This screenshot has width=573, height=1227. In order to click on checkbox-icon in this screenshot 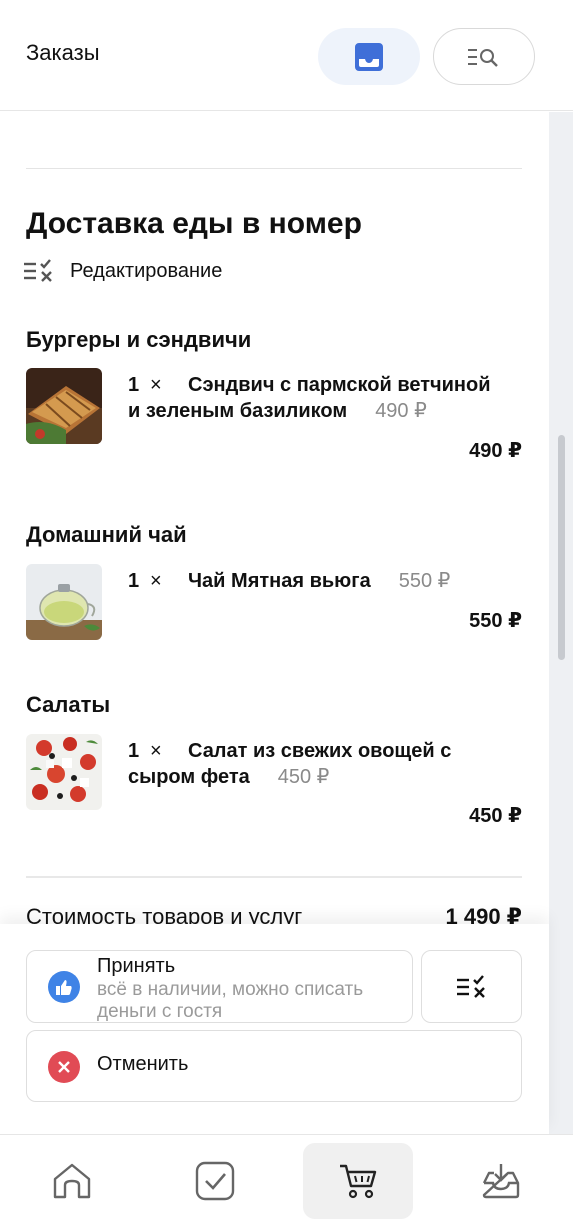, I will do `click(215, 1181)`.